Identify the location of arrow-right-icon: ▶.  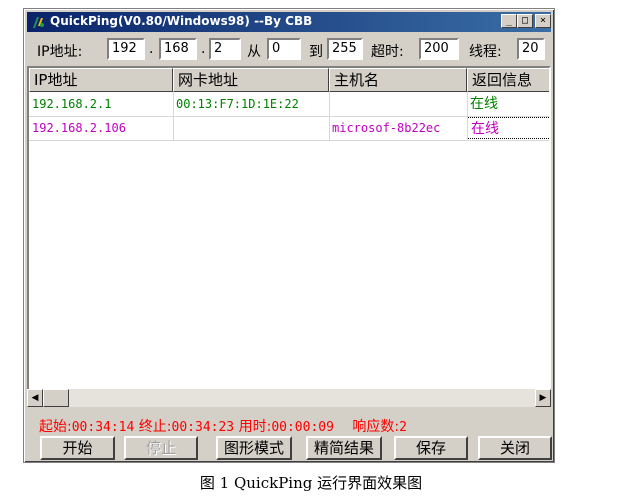
(543, 398).